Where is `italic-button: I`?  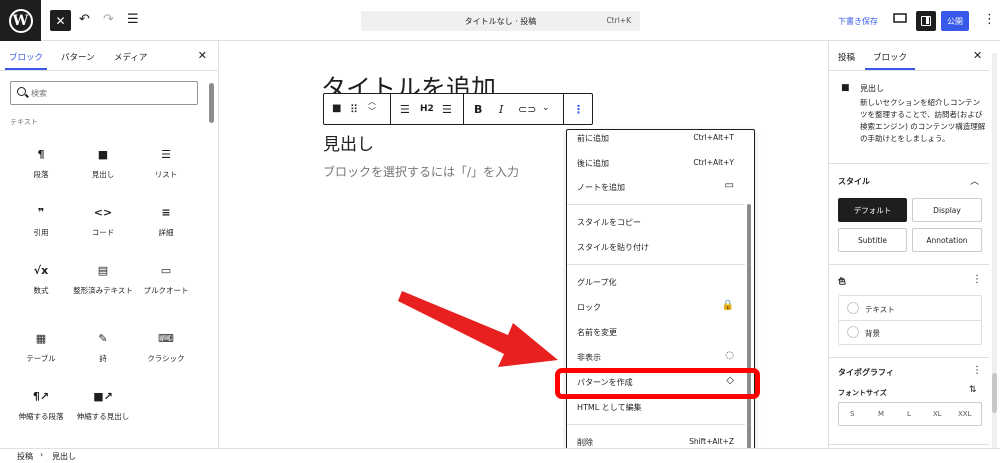
italic-button: I is located at coordinates (501, 109).